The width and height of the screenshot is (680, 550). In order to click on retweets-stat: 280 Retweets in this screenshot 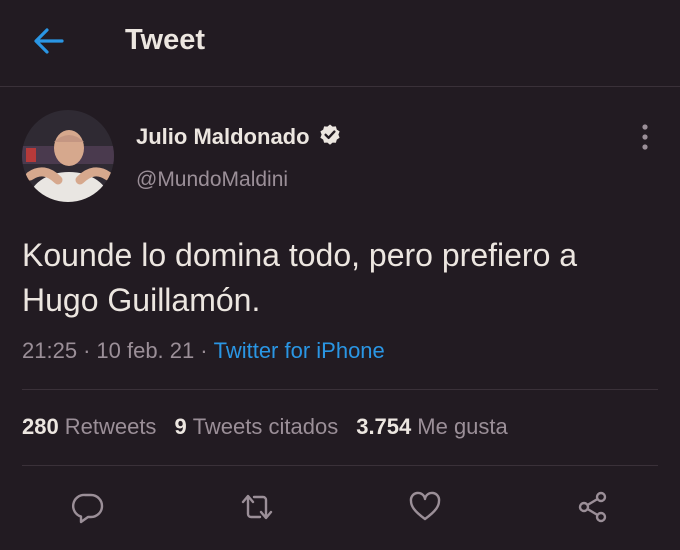, I will do `click(89, 427)`.